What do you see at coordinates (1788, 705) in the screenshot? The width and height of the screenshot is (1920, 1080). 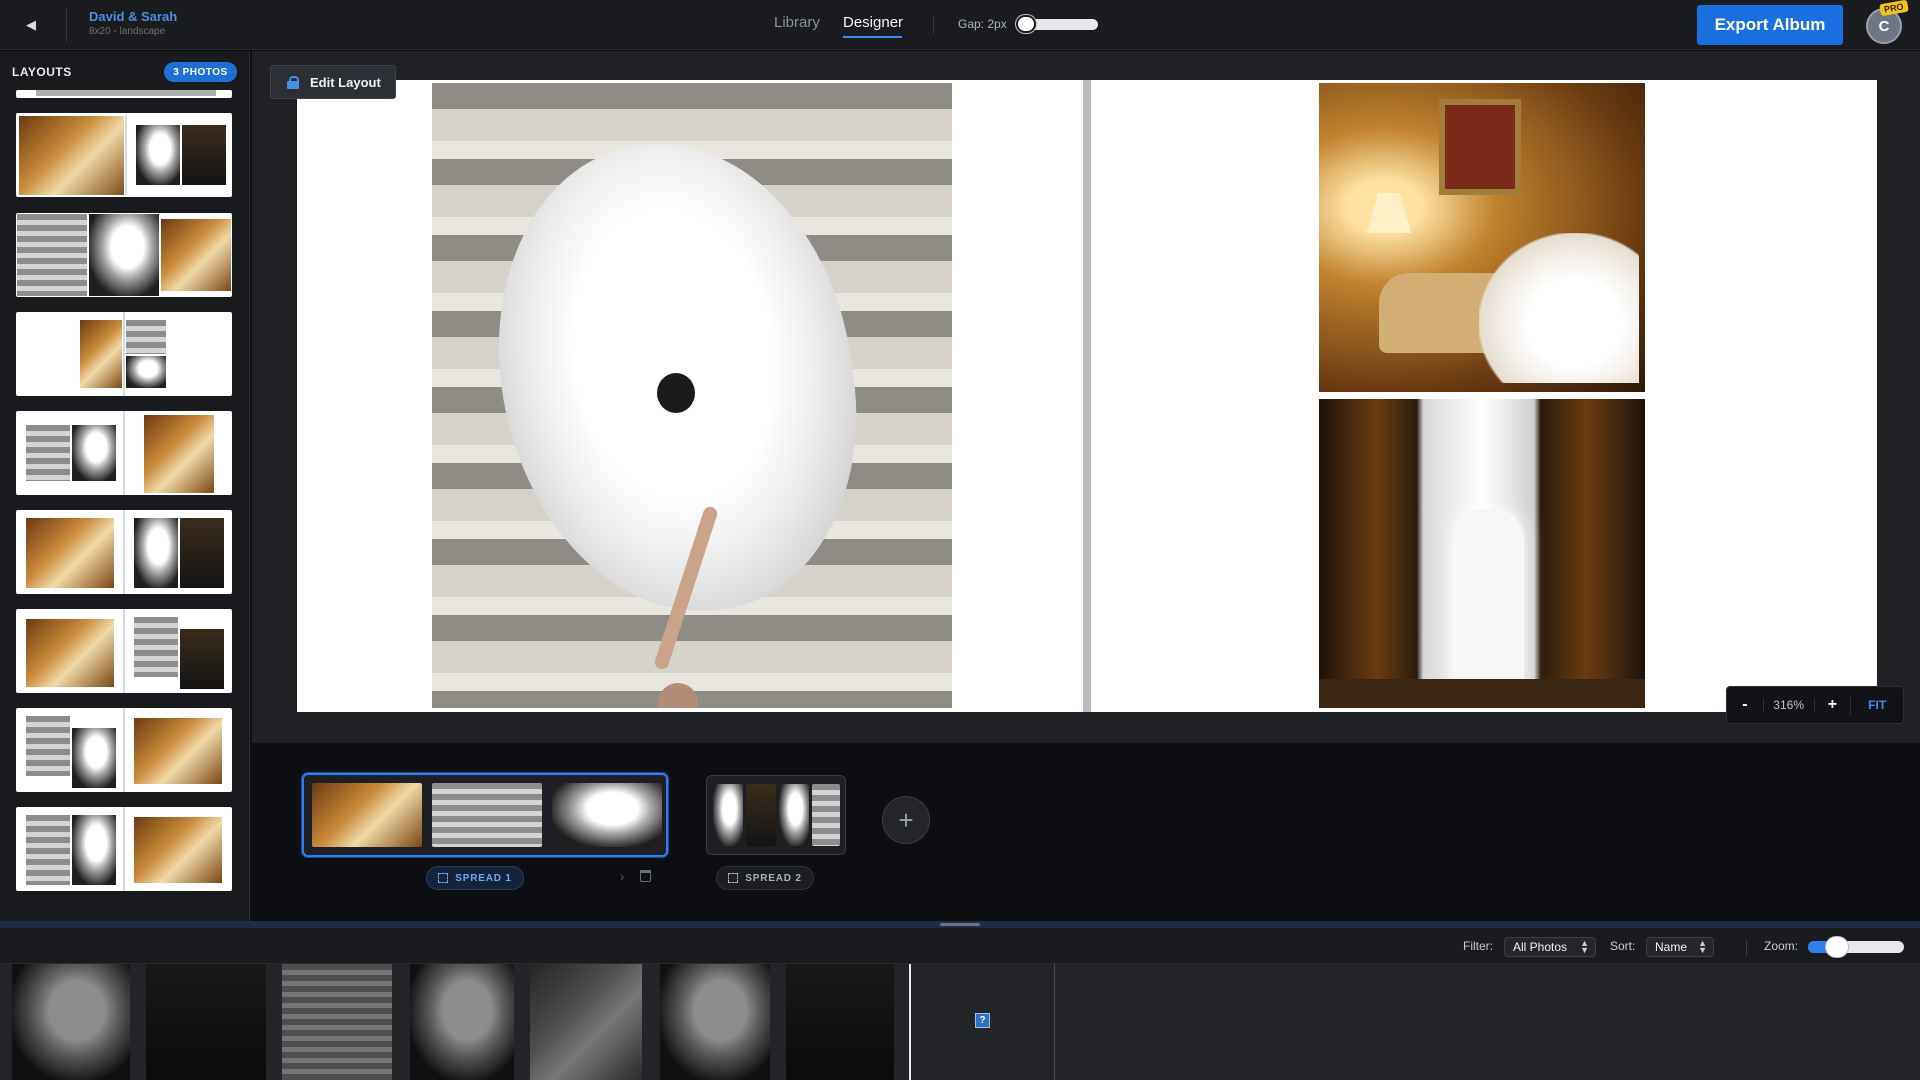 I see `zoom-value: 316%` at bounding box center [1788, 705].